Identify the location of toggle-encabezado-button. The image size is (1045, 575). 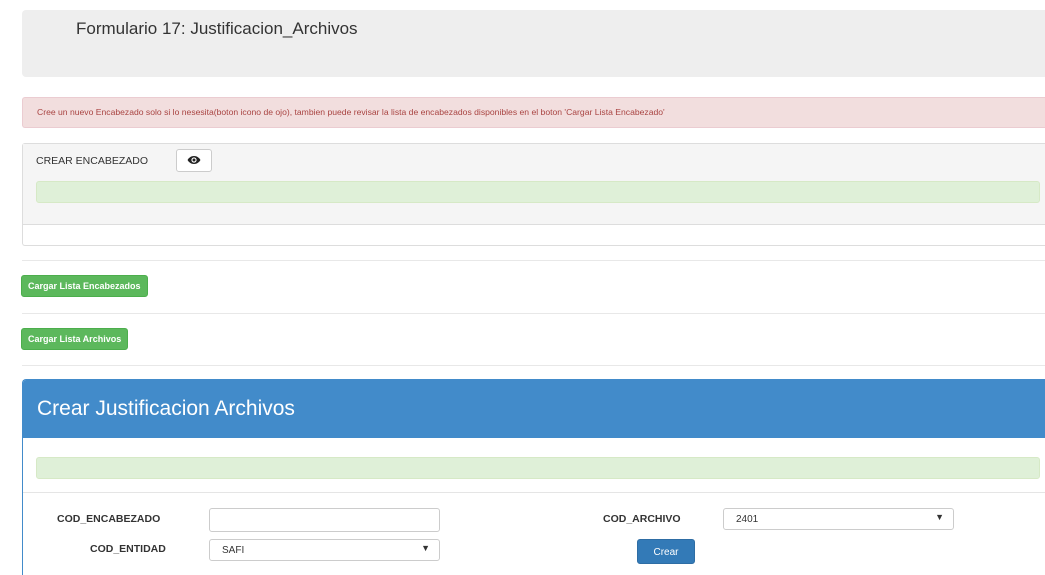
(194, 160).